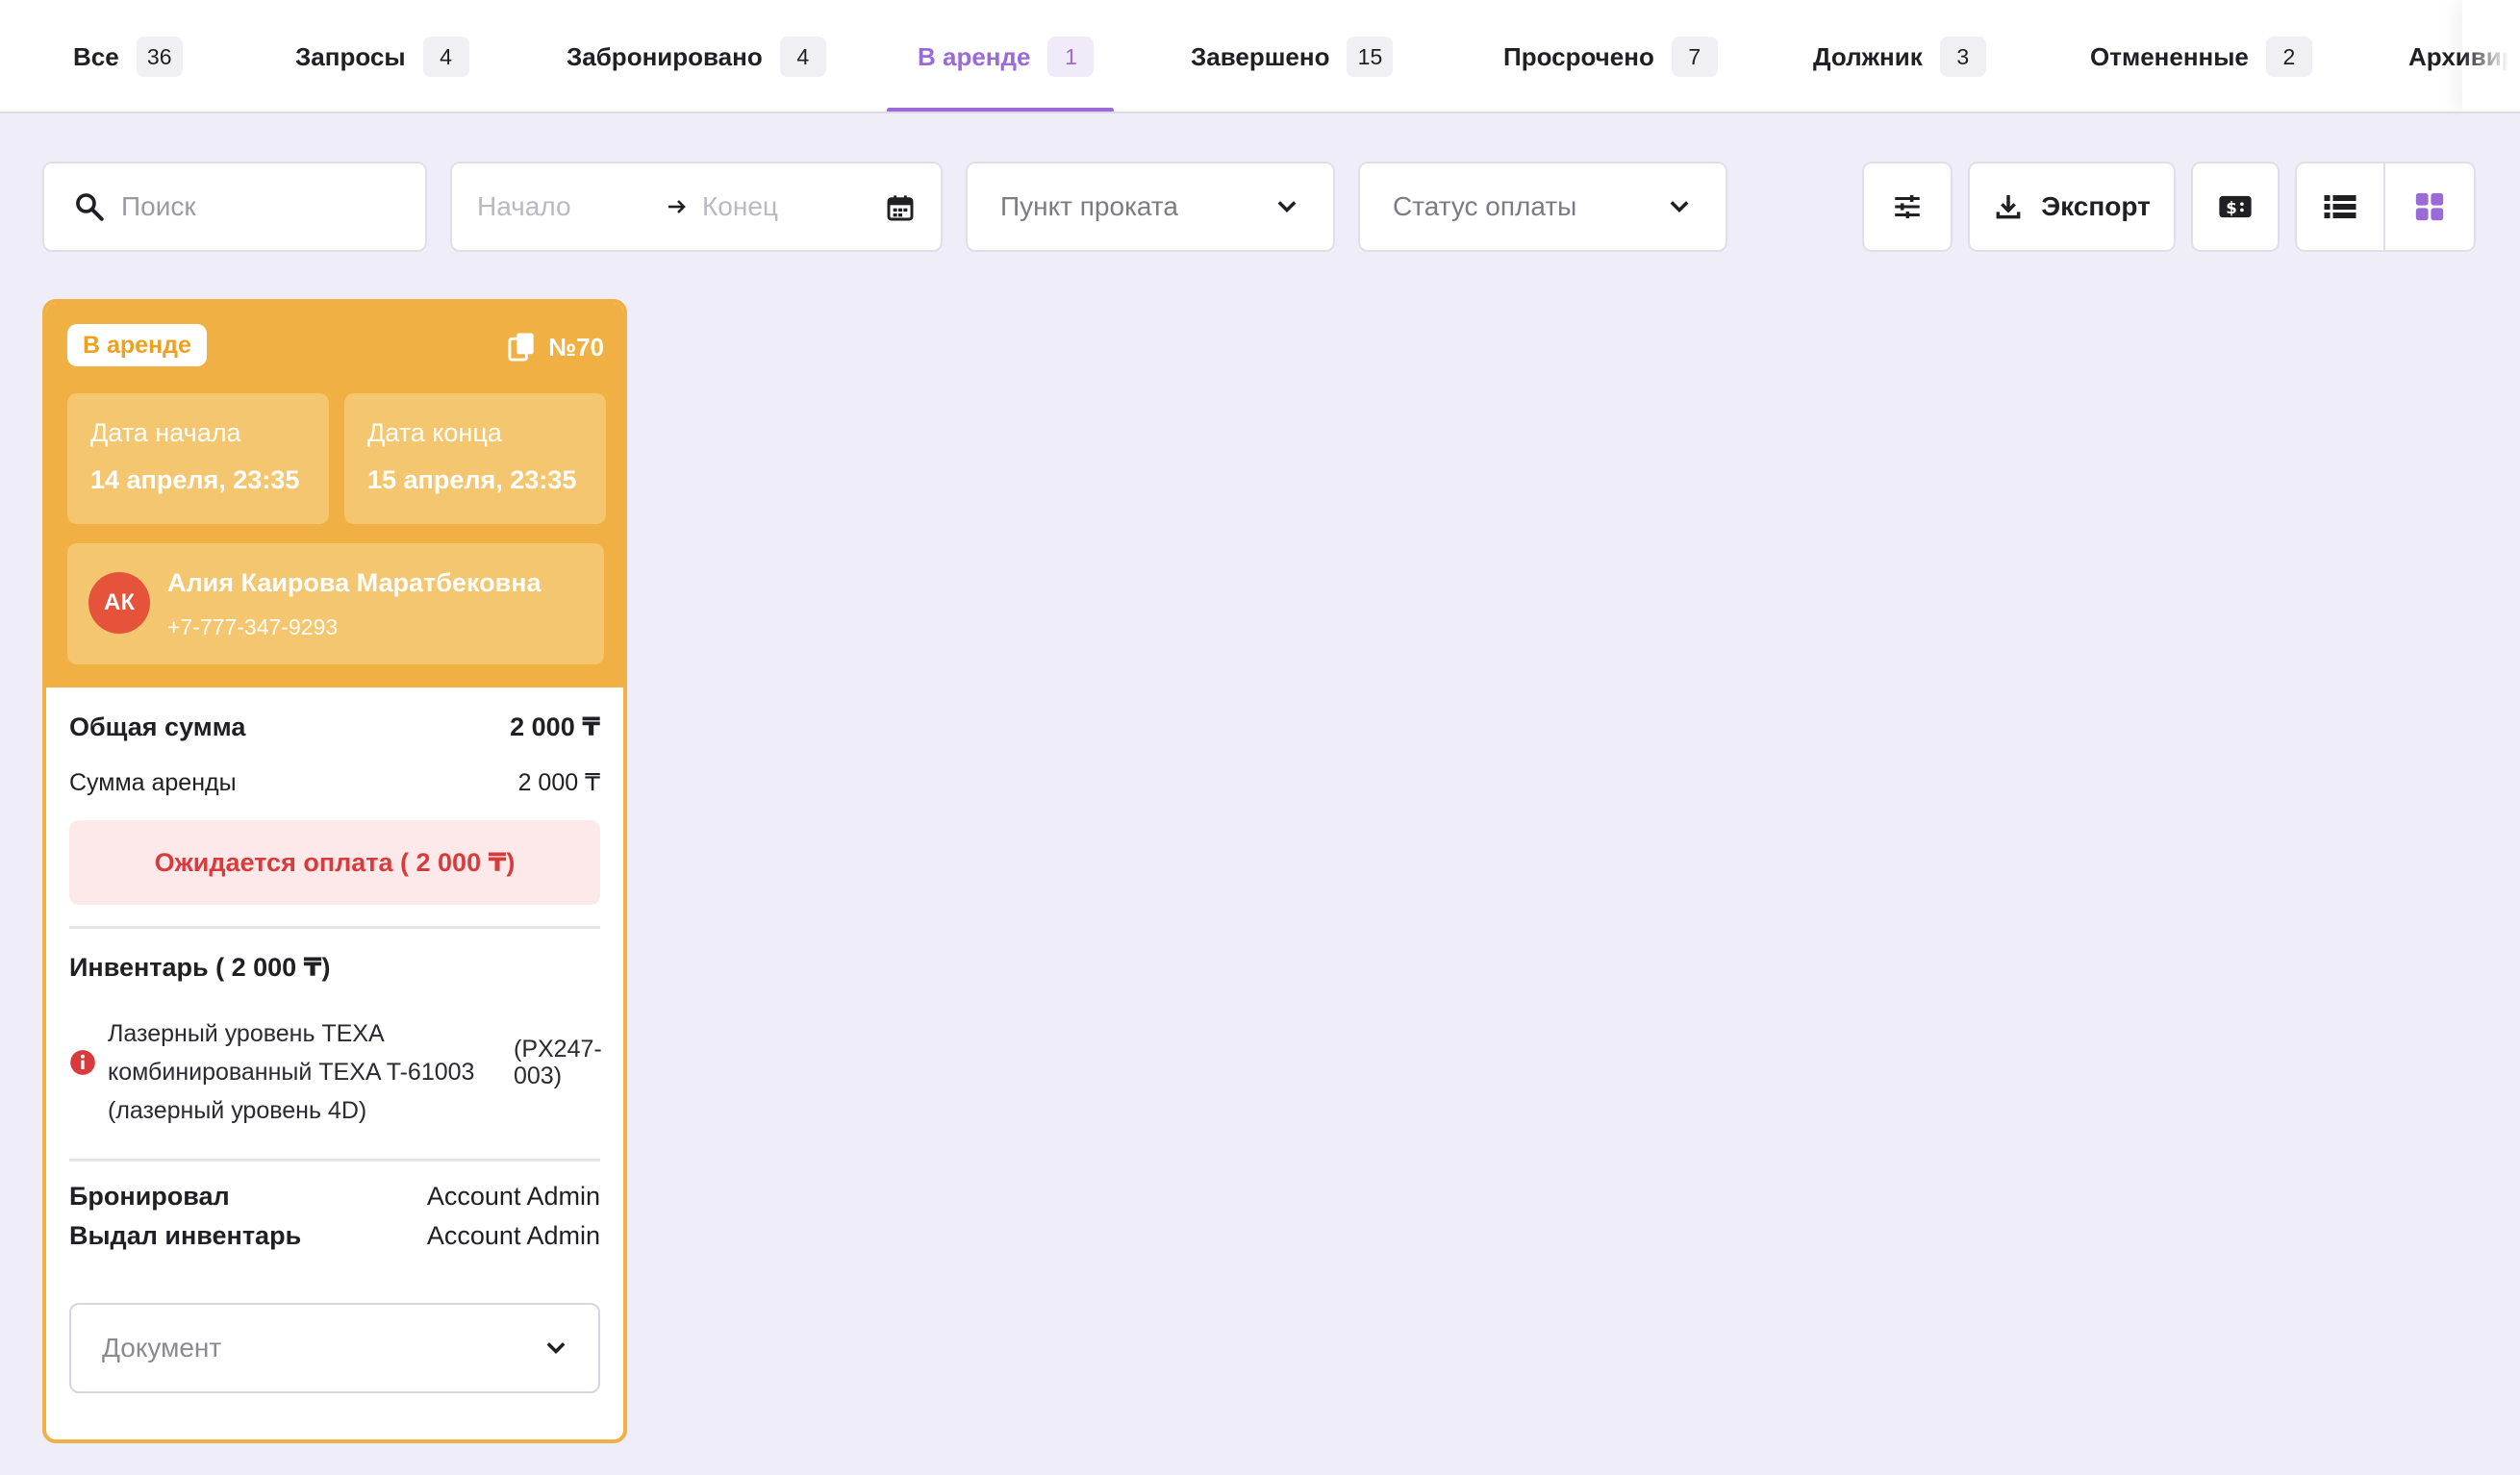 The height and width of the screenshot is (1475, 2520). I want to click on download-icon, so click(2009, 207).